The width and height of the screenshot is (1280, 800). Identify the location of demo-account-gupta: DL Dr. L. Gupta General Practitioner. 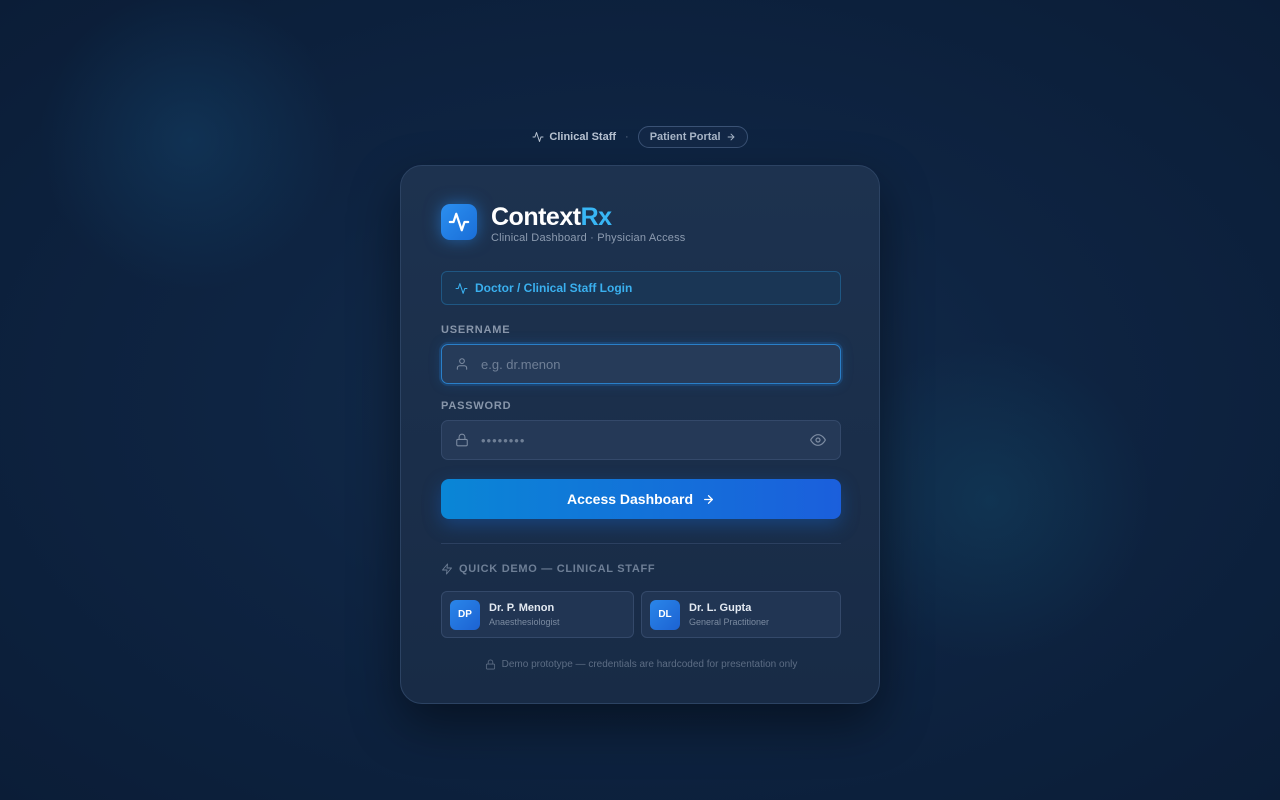
(741, 614).